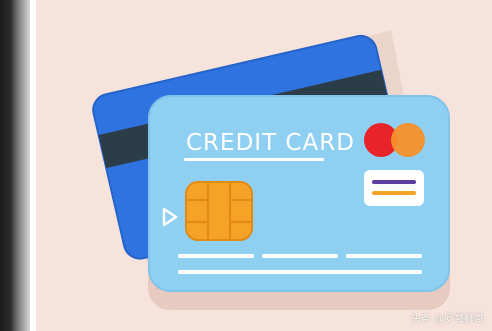 The width and height of the screenshot is (492, 331). I want to click on brand-circle-orange, so click(408, 140).